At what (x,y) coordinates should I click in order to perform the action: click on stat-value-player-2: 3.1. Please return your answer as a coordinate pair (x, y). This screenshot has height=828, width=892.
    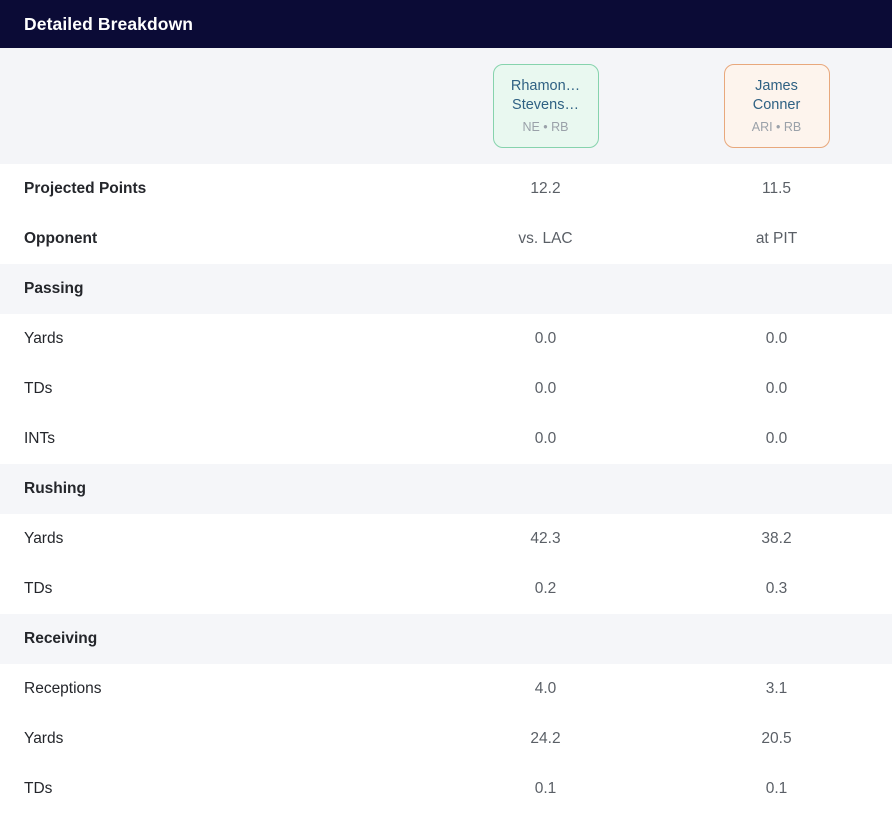
    Looking at the image, I should click on (776, 689).